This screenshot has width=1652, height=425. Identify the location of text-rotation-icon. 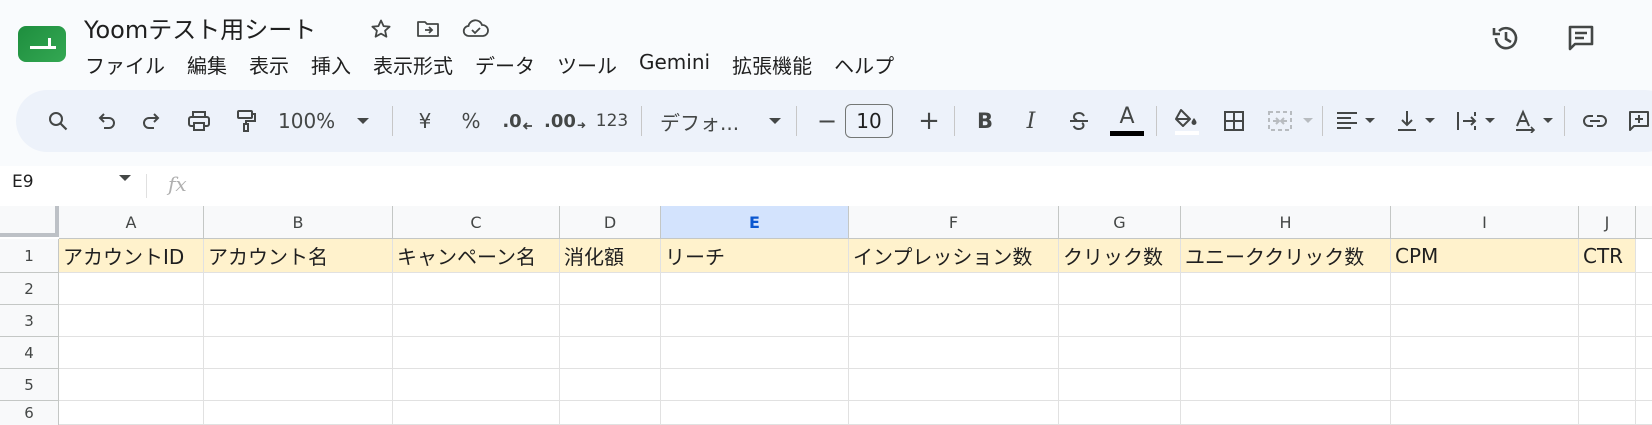
(1525, 121).